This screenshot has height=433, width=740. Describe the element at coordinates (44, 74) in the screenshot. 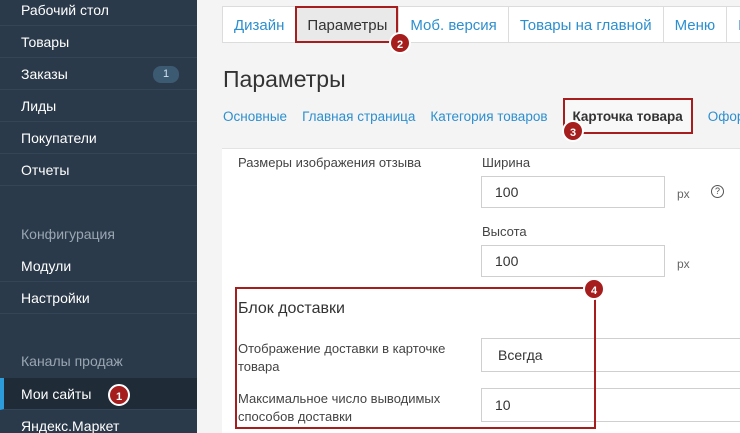

I see `sidebar-item-label: Заказы` at that location.